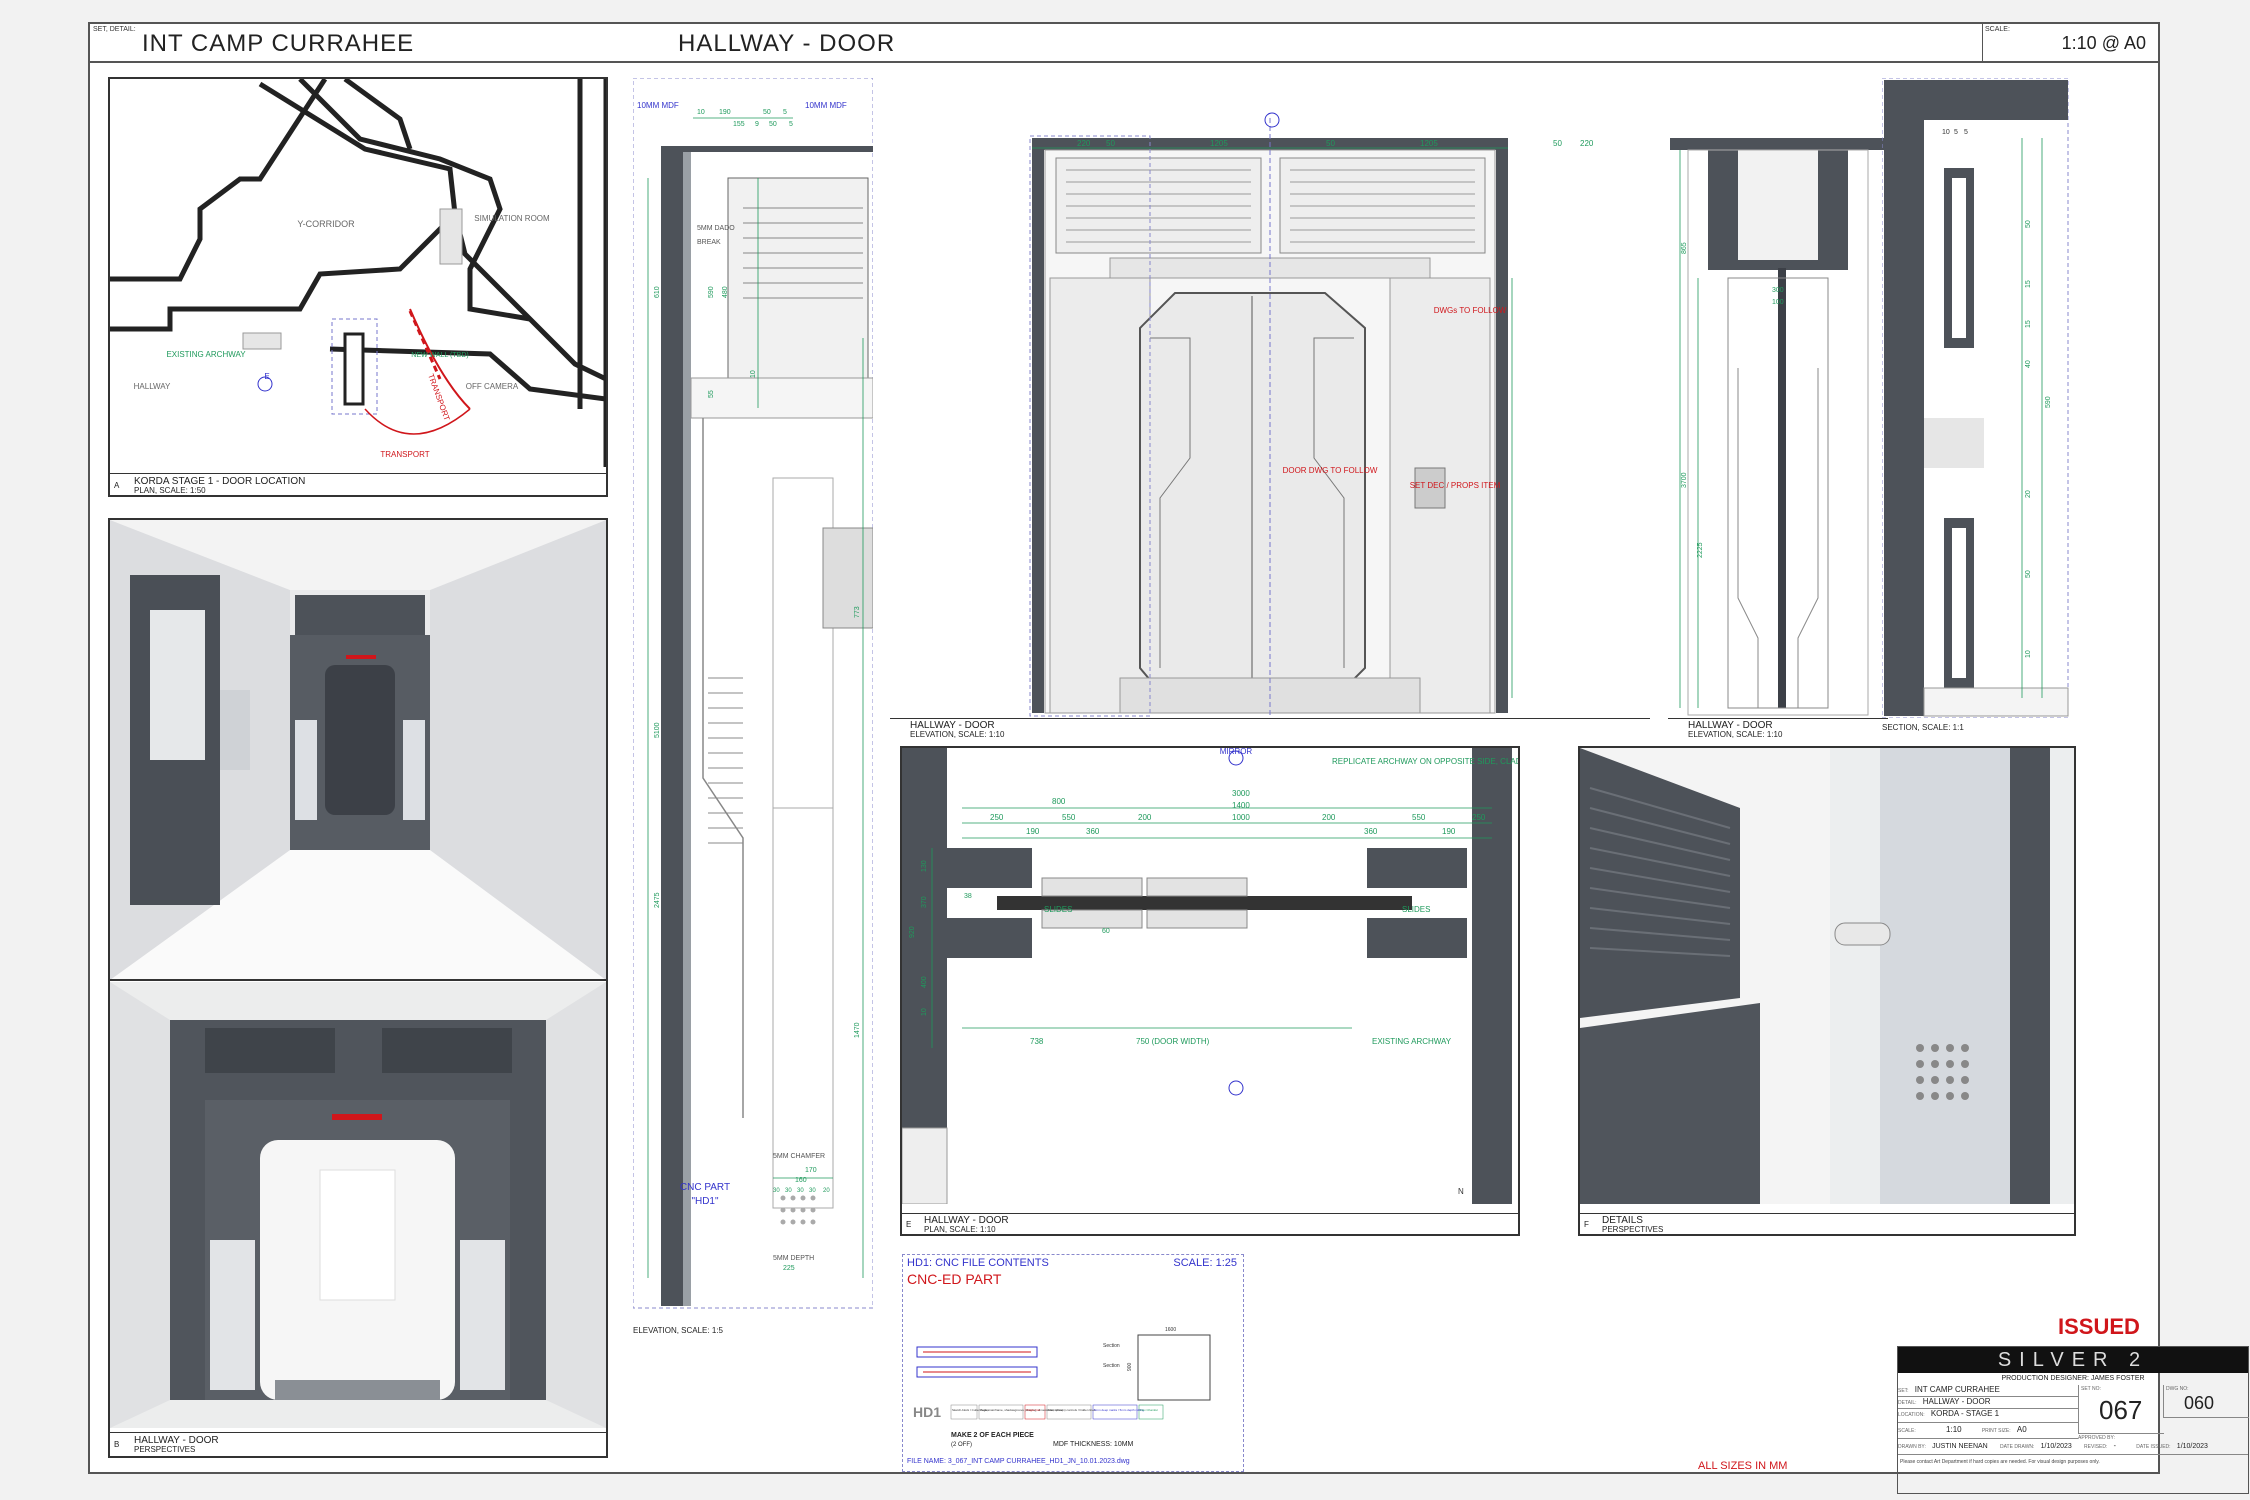 Image resolution: width=2250 pixels, height=1500 pixels. I want to click on label-simulation-room: SIMULATION ROOM, so click(512, 218).